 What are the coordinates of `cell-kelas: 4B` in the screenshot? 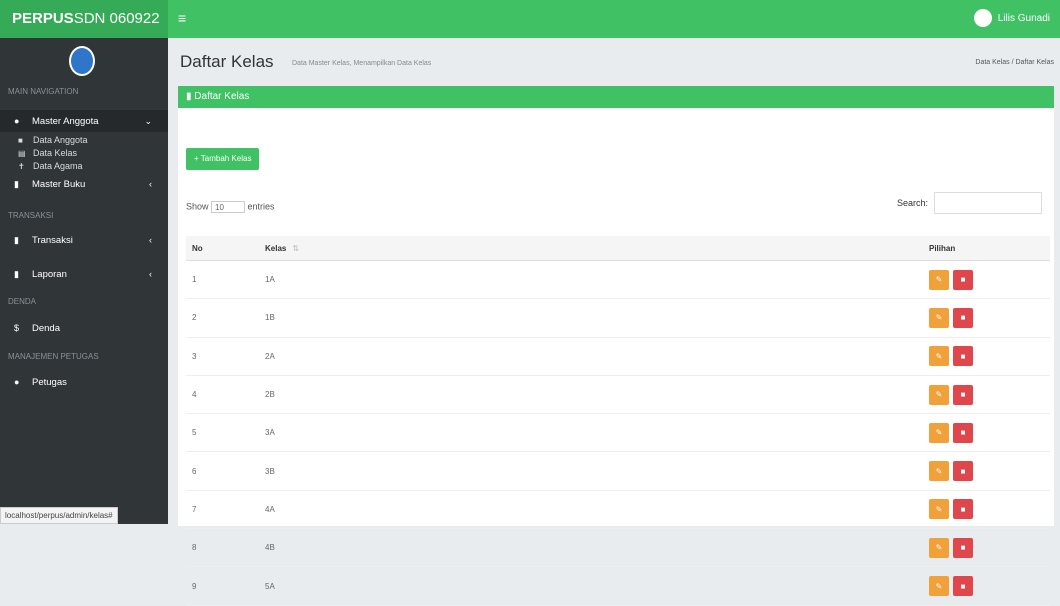 It's located at (591, 548).